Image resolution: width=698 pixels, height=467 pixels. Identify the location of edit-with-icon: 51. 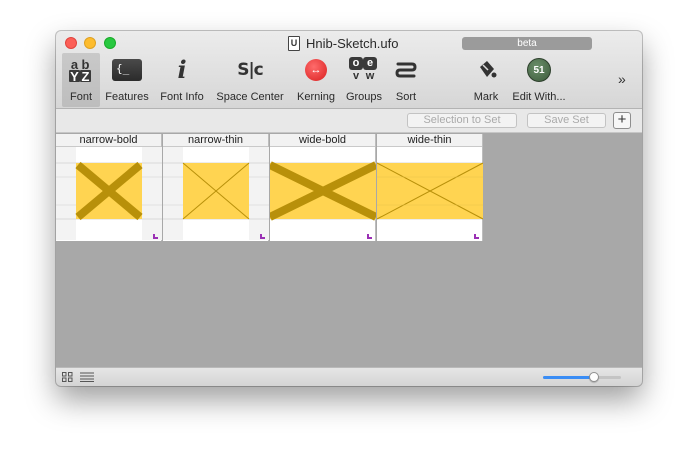
(539, 70).